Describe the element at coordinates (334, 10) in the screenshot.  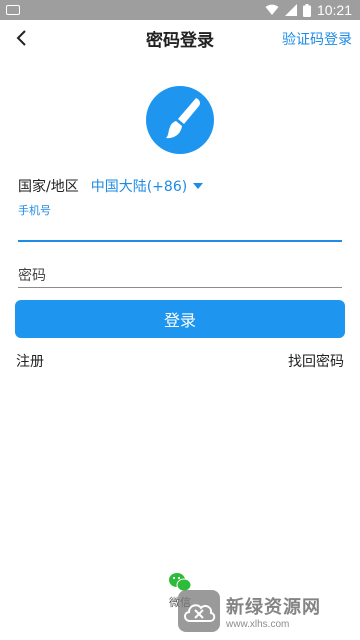
I see `status-time: 10:21` at that location.